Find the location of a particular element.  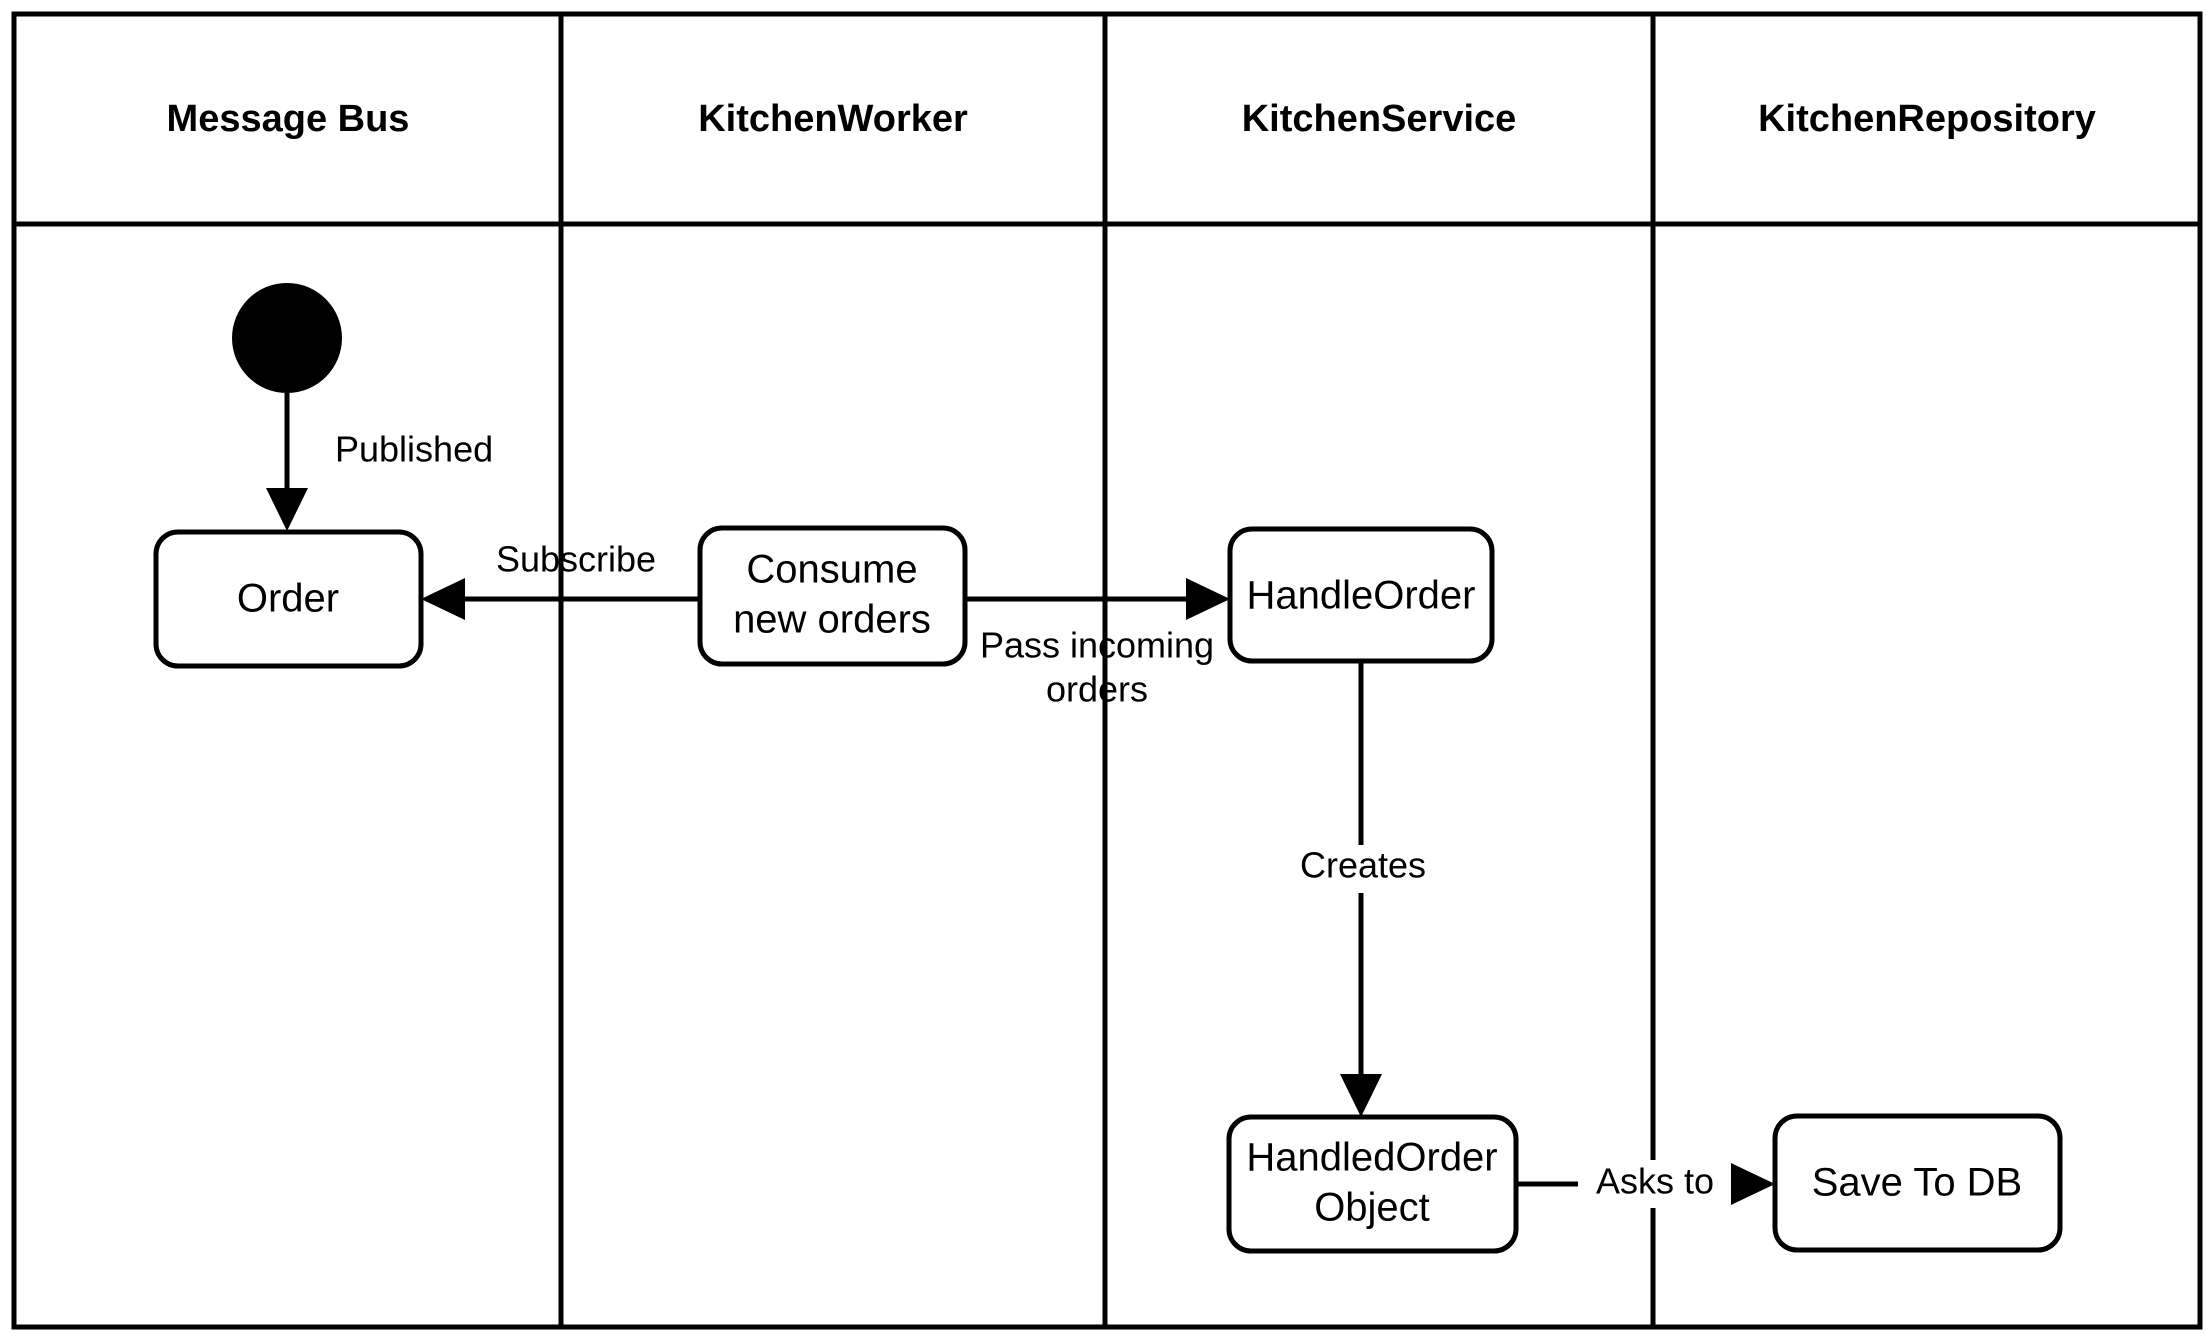

node-save-to-db-label: Save To DB is located at coordinates (1917, 1183).